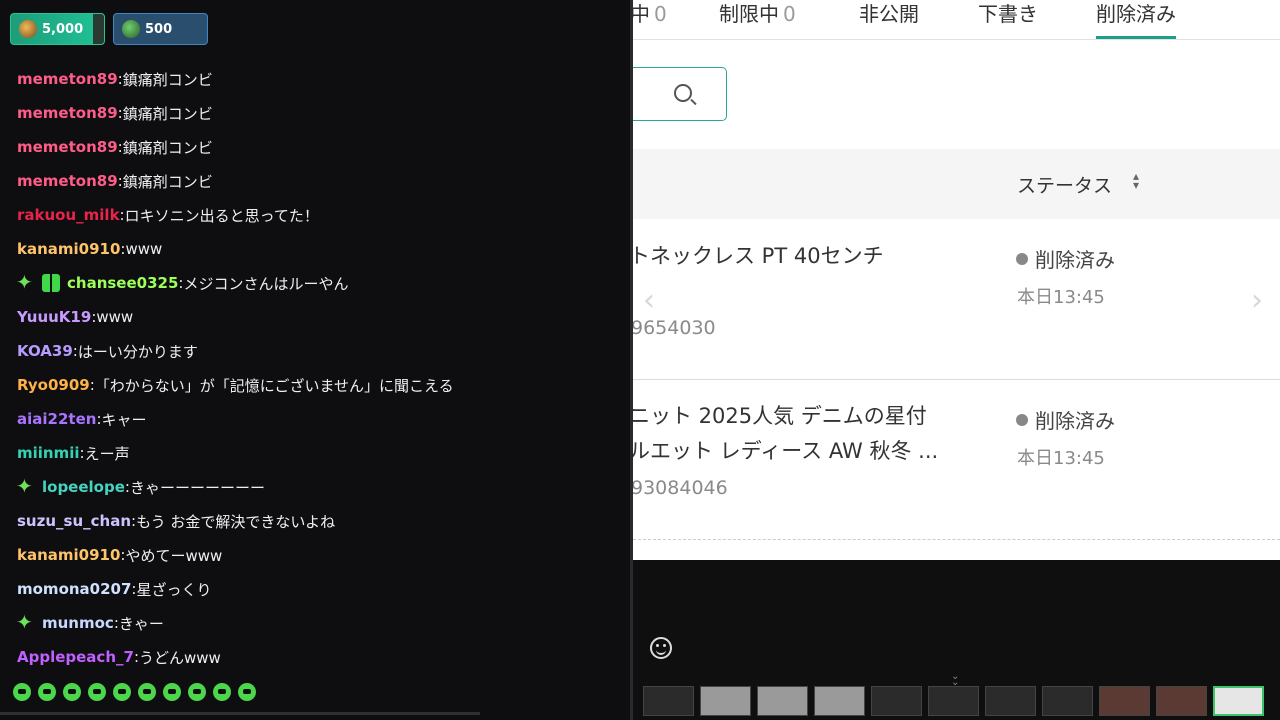 The image size is (1280, 720). I want to click on status-tabs: 中 0 制限中 0 非公開 下書き 削除済み, so click(956, 20).